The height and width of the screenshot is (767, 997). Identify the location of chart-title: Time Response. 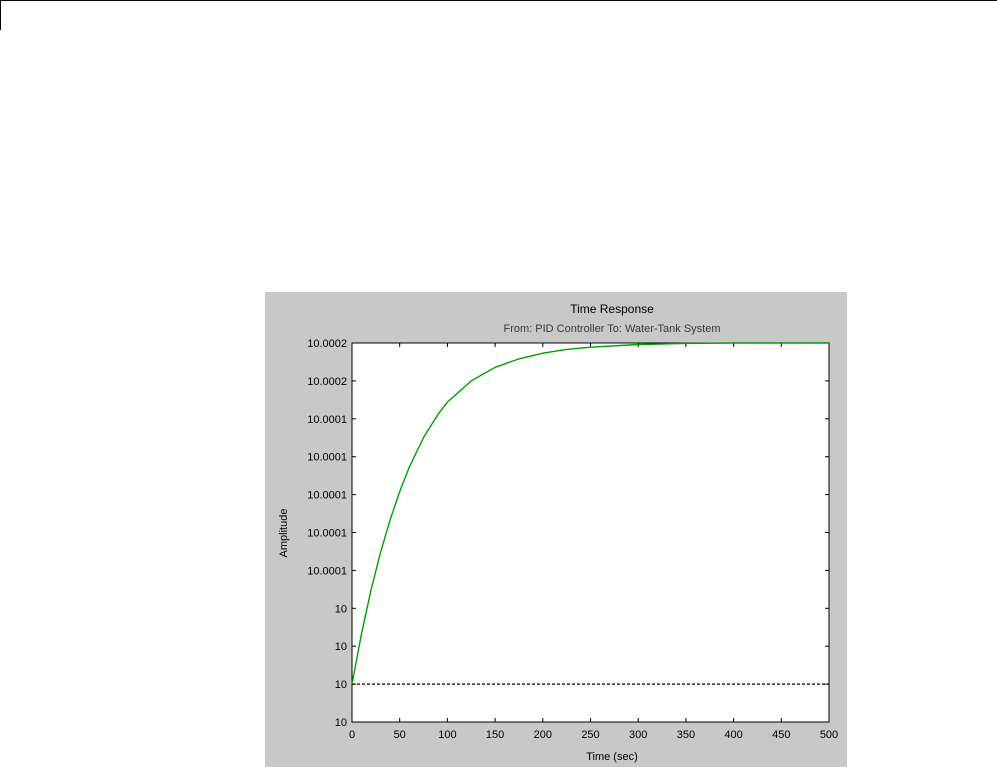
(612, 309).